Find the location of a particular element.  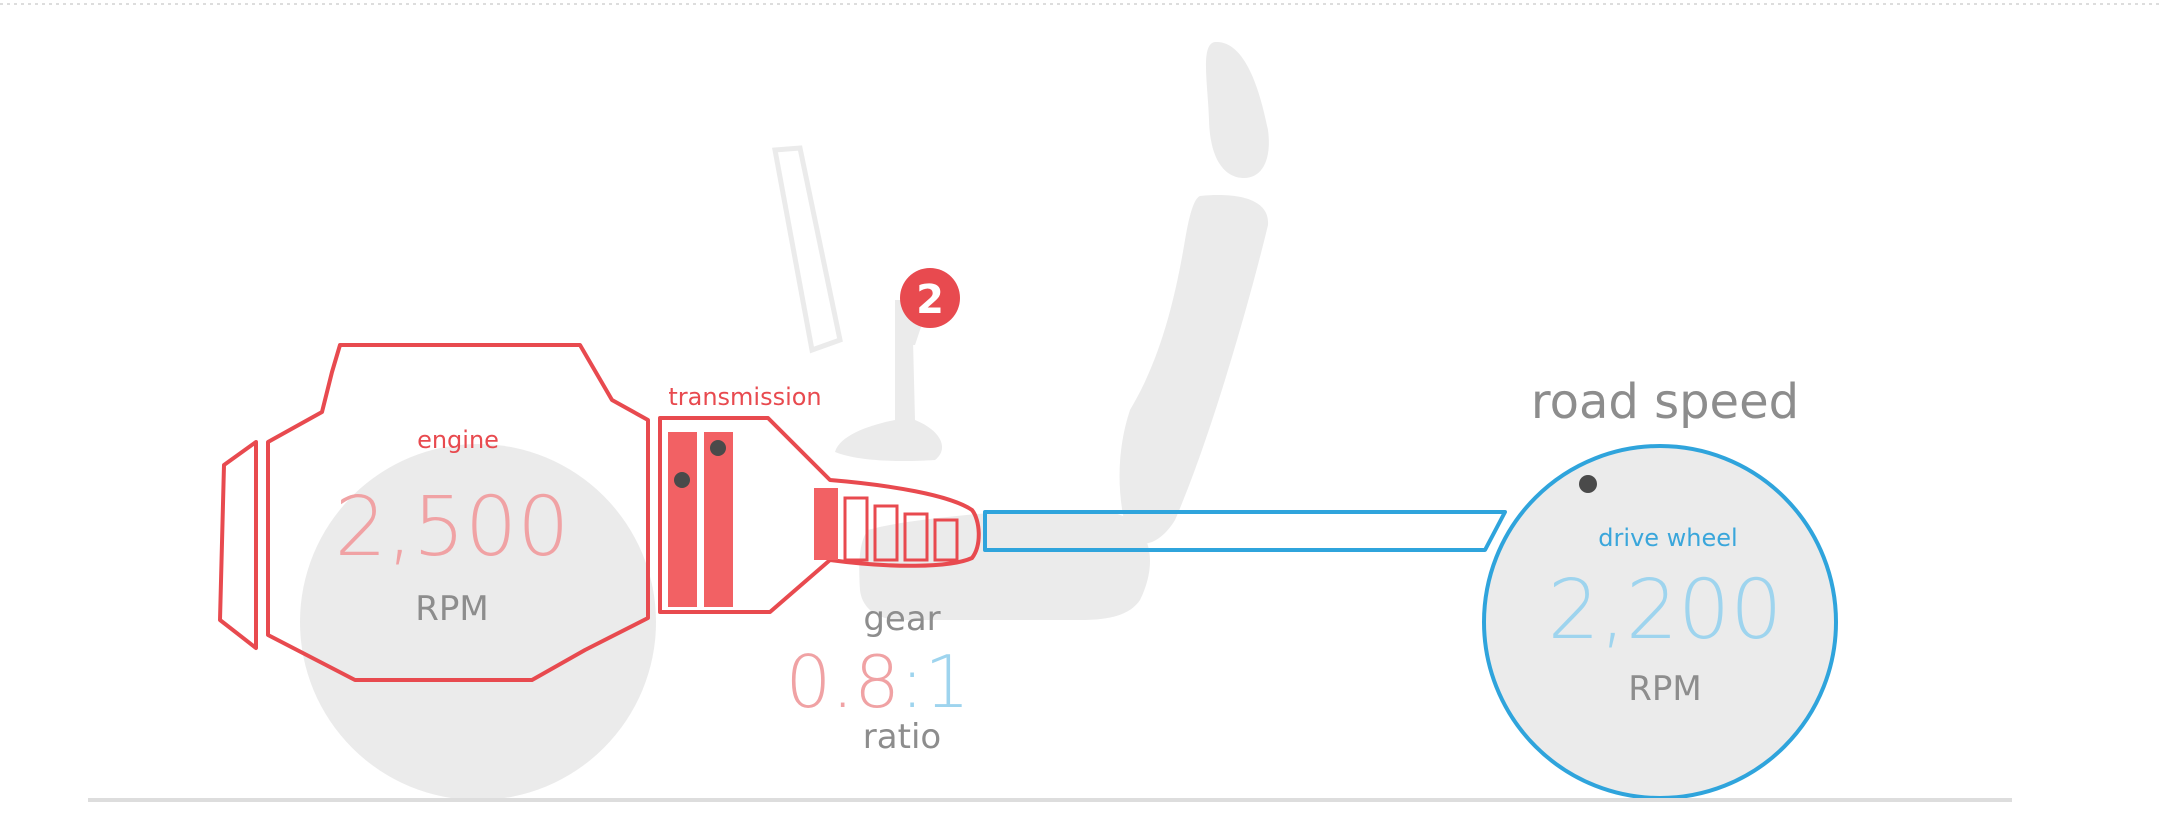

lever-silhouette is located at coordinates (807, 249).